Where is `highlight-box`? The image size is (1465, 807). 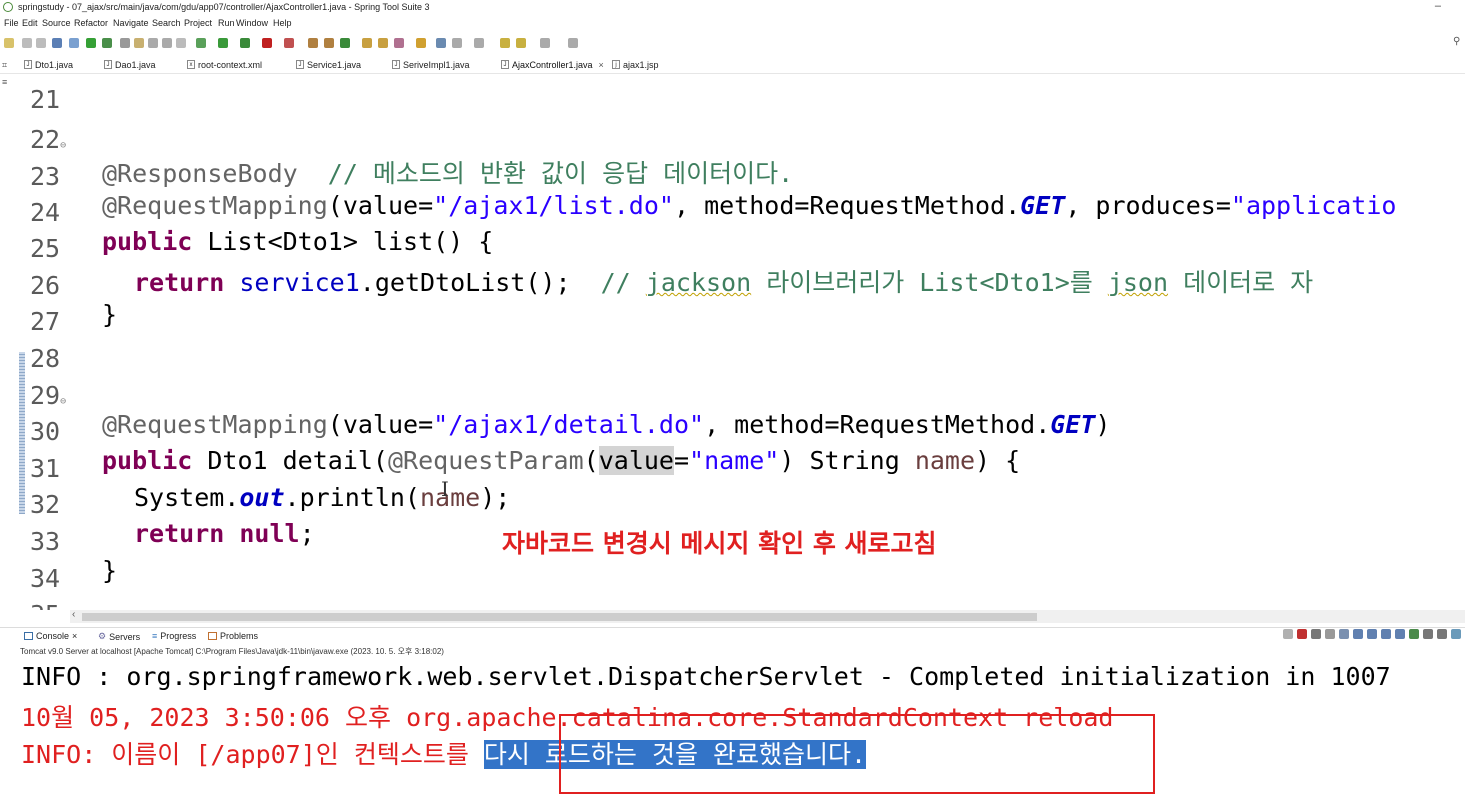
highlight-box is located at coordinates (857, 754).